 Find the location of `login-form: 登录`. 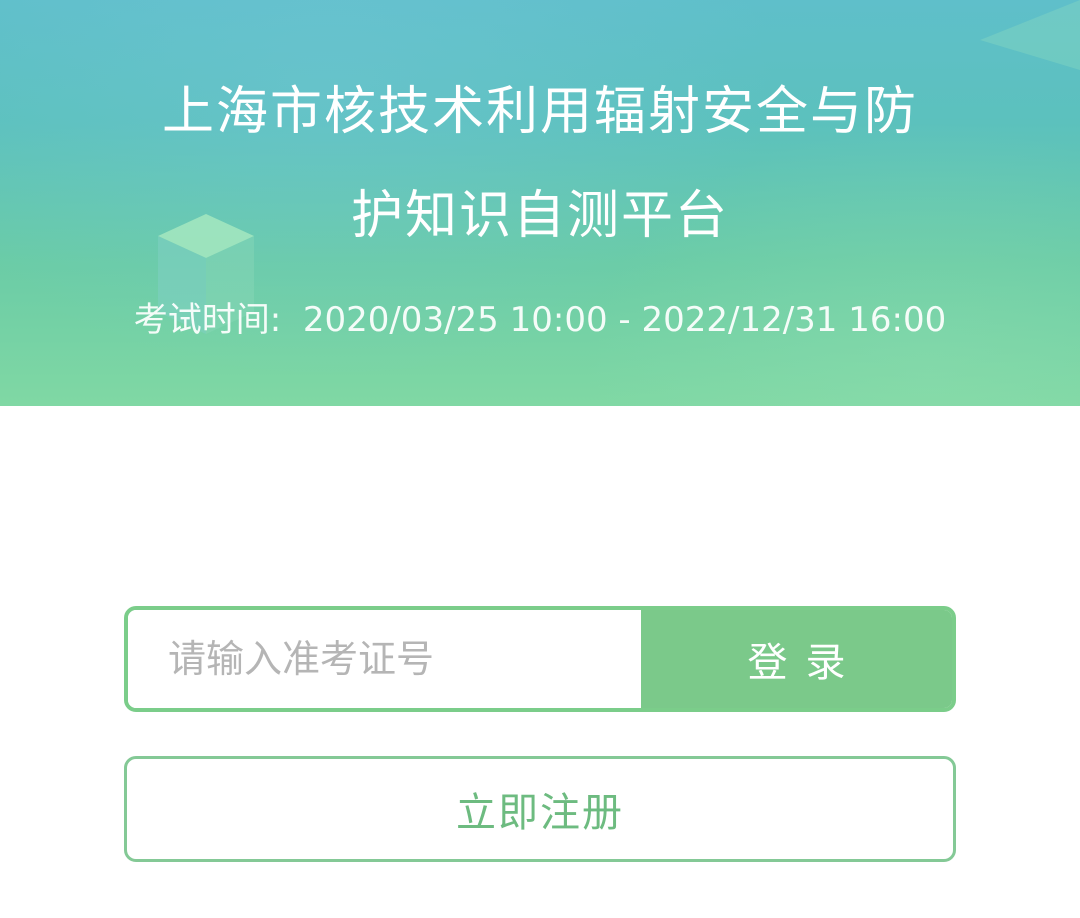

login-form: 登录 is located at coordinates (540, 659).